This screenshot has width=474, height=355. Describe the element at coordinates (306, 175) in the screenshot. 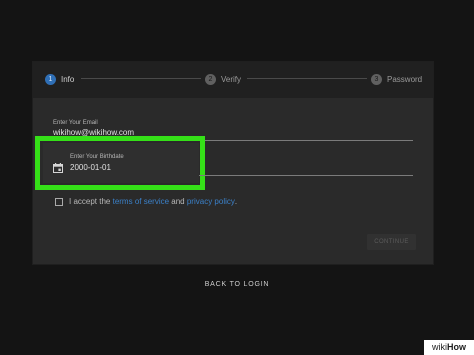

I see `birthdate-underline` at that location.